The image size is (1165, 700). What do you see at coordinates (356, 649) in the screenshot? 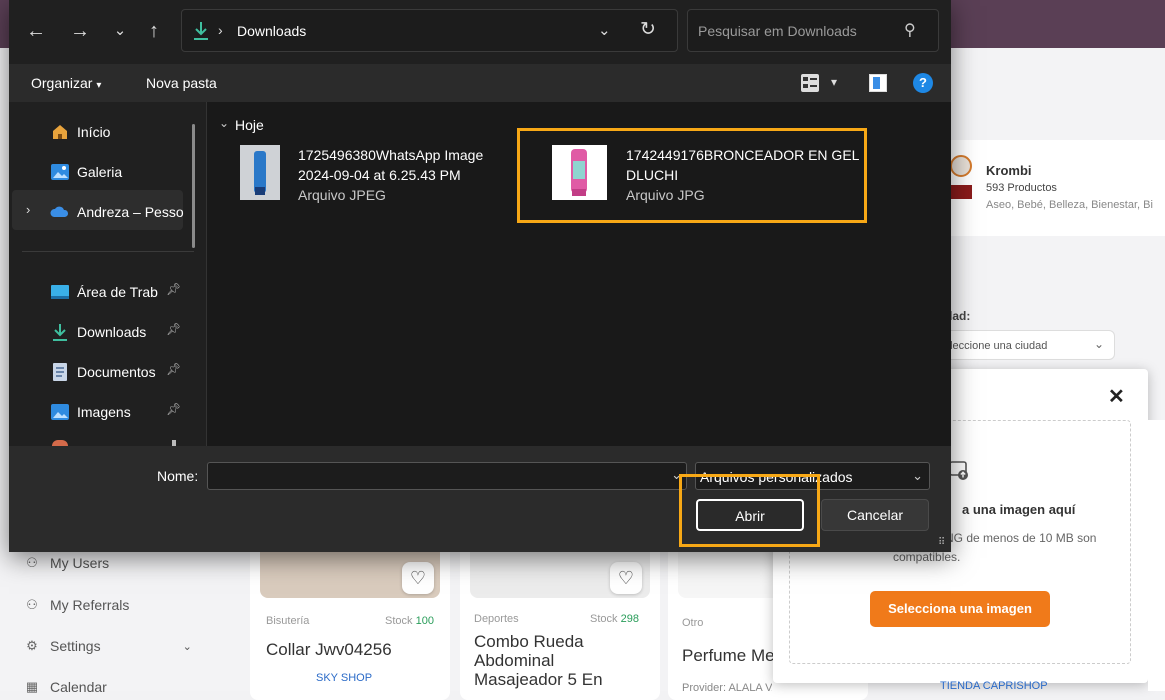
I see `product-title: Collar Jwv04256` at bounding box center [356, 649].